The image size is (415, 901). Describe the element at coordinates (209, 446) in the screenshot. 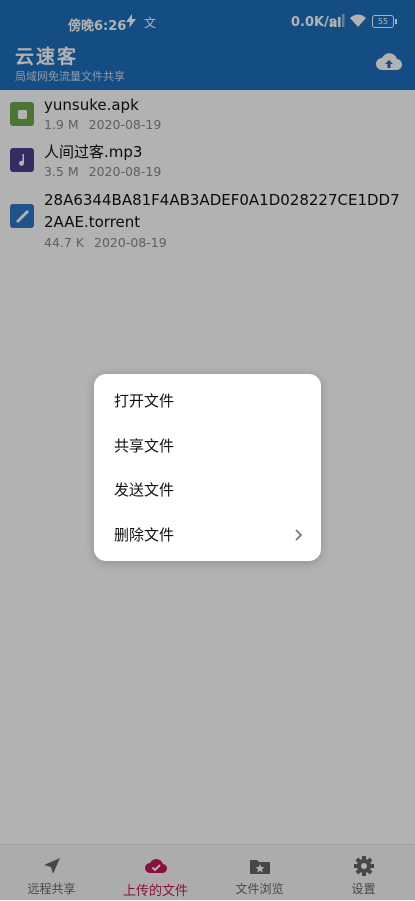

I see `menu-item-share-file: 共享文件` at that location.